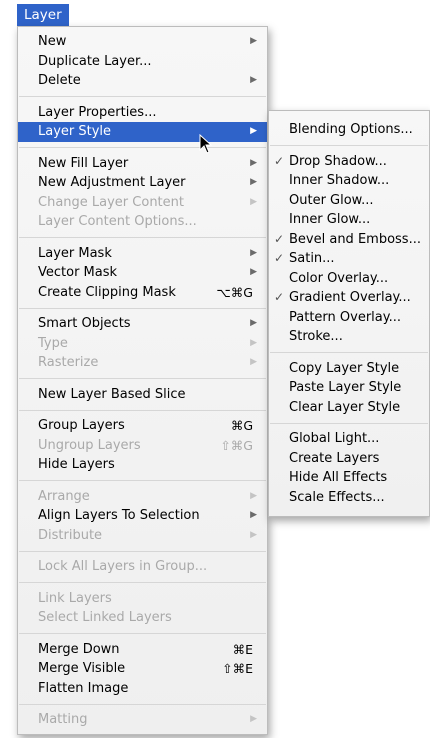 This screenshot has width=430, height=738. Describe the element at coordinates (344, 368) in the screenshot. I see `menu-item-label: Copy Layer Style` at that location.